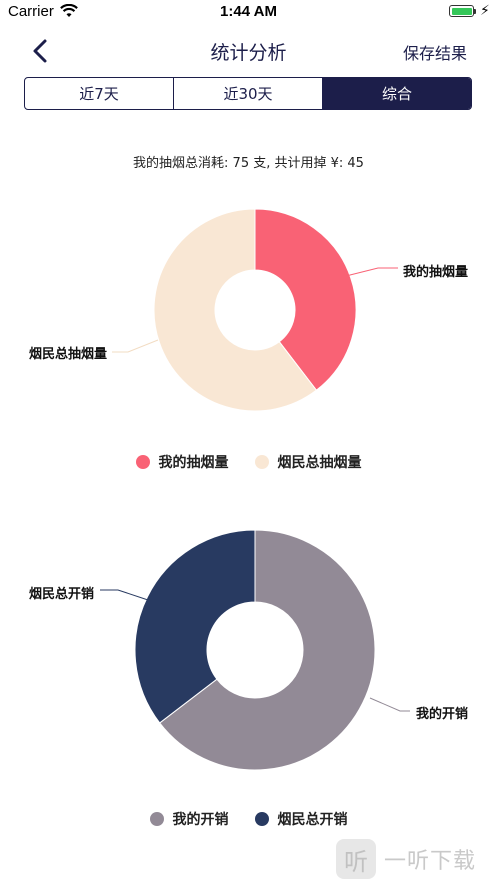  Describe the element at coordinates (261, 819) in the screenshot. I see `legend-dot-total-spending` at that location.